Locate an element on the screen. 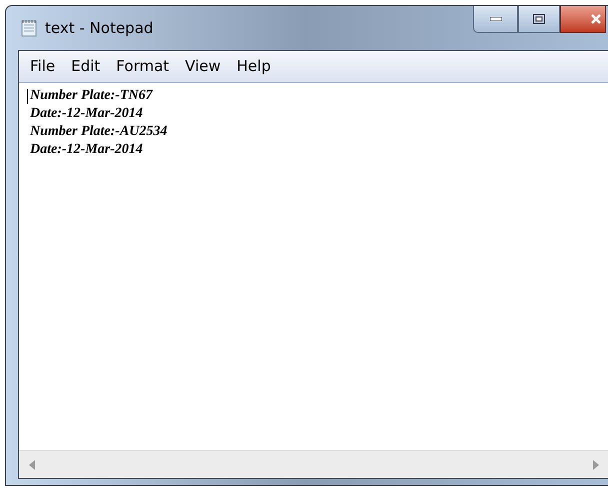  menu-item: Help is located at coordinates (253, 66).